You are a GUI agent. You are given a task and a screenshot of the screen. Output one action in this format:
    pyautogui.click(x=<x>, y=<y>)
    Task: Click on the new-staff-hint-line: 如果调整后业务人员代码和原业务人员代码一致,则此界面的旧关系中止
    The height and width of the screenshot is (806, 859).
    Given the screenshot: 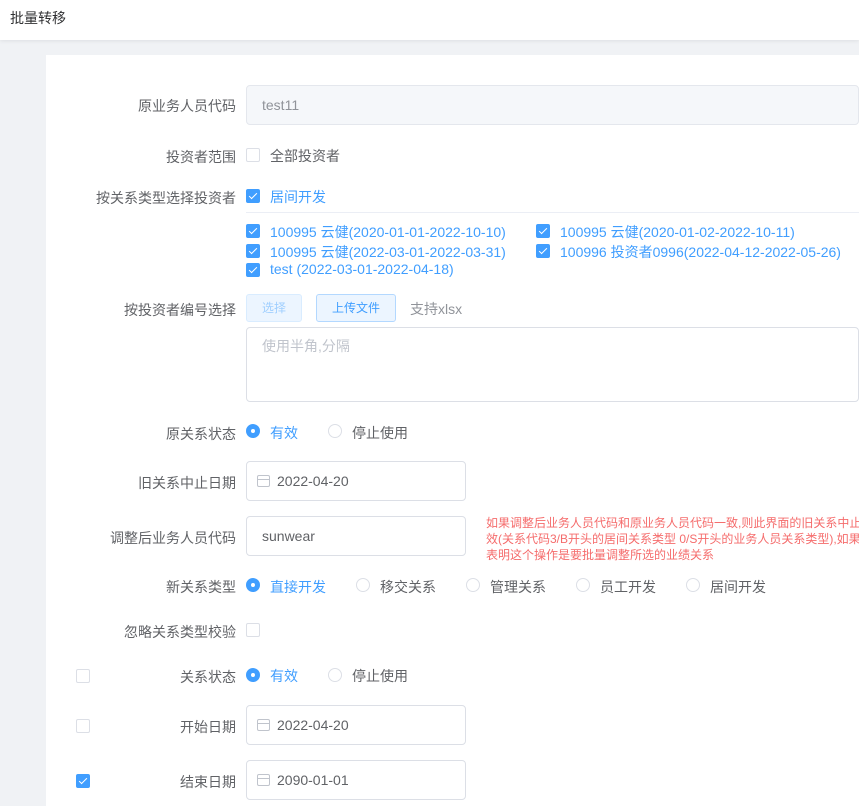 What is the action you would take?
    pyautogui.click(x=672, y=523)
    